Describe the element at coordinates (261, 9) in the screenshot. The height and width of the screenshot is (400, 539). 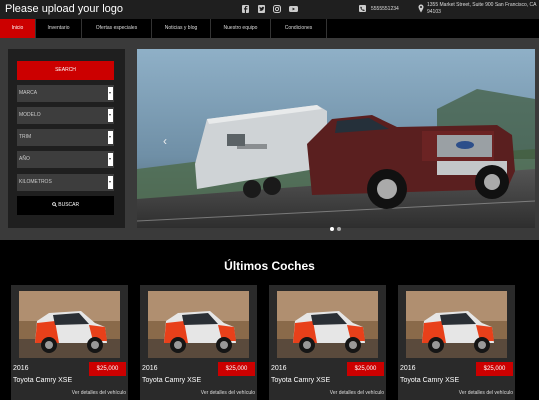
I see `twitter-icon` at that location.